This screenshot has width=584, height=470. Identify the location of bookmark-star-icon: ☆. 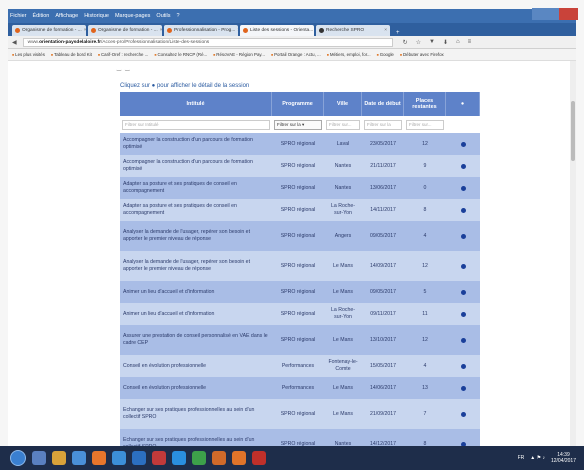
(418, 42).